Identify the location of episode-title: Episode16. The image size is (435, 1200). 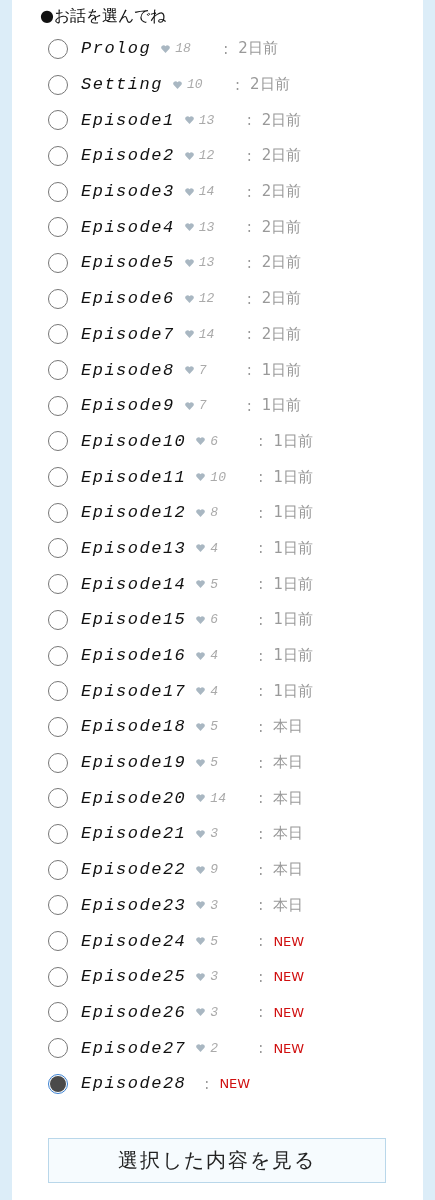
(134, 656).